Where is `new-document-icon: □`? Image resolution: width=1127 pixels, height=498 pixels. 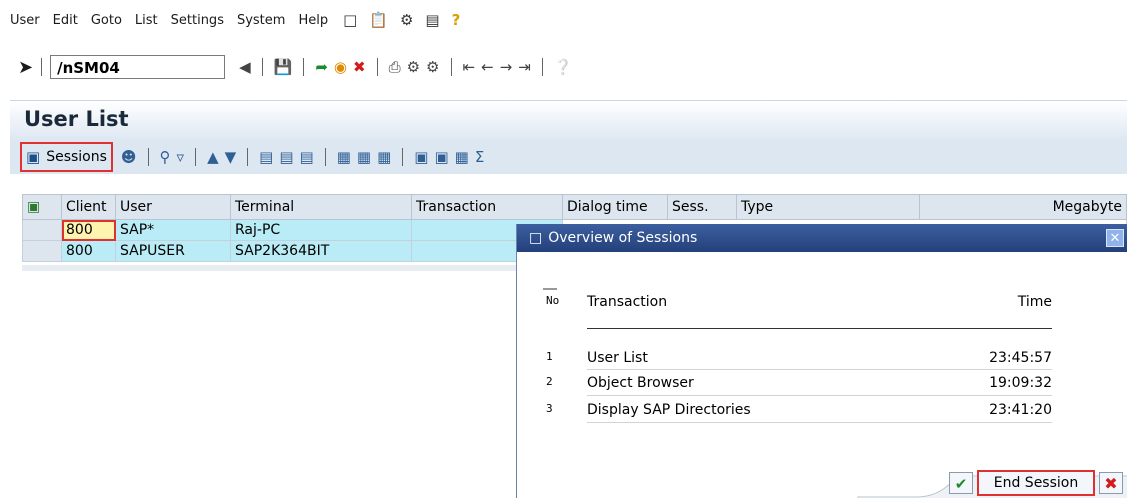
new-document-icon: □ is located at coordinates (350, 20).